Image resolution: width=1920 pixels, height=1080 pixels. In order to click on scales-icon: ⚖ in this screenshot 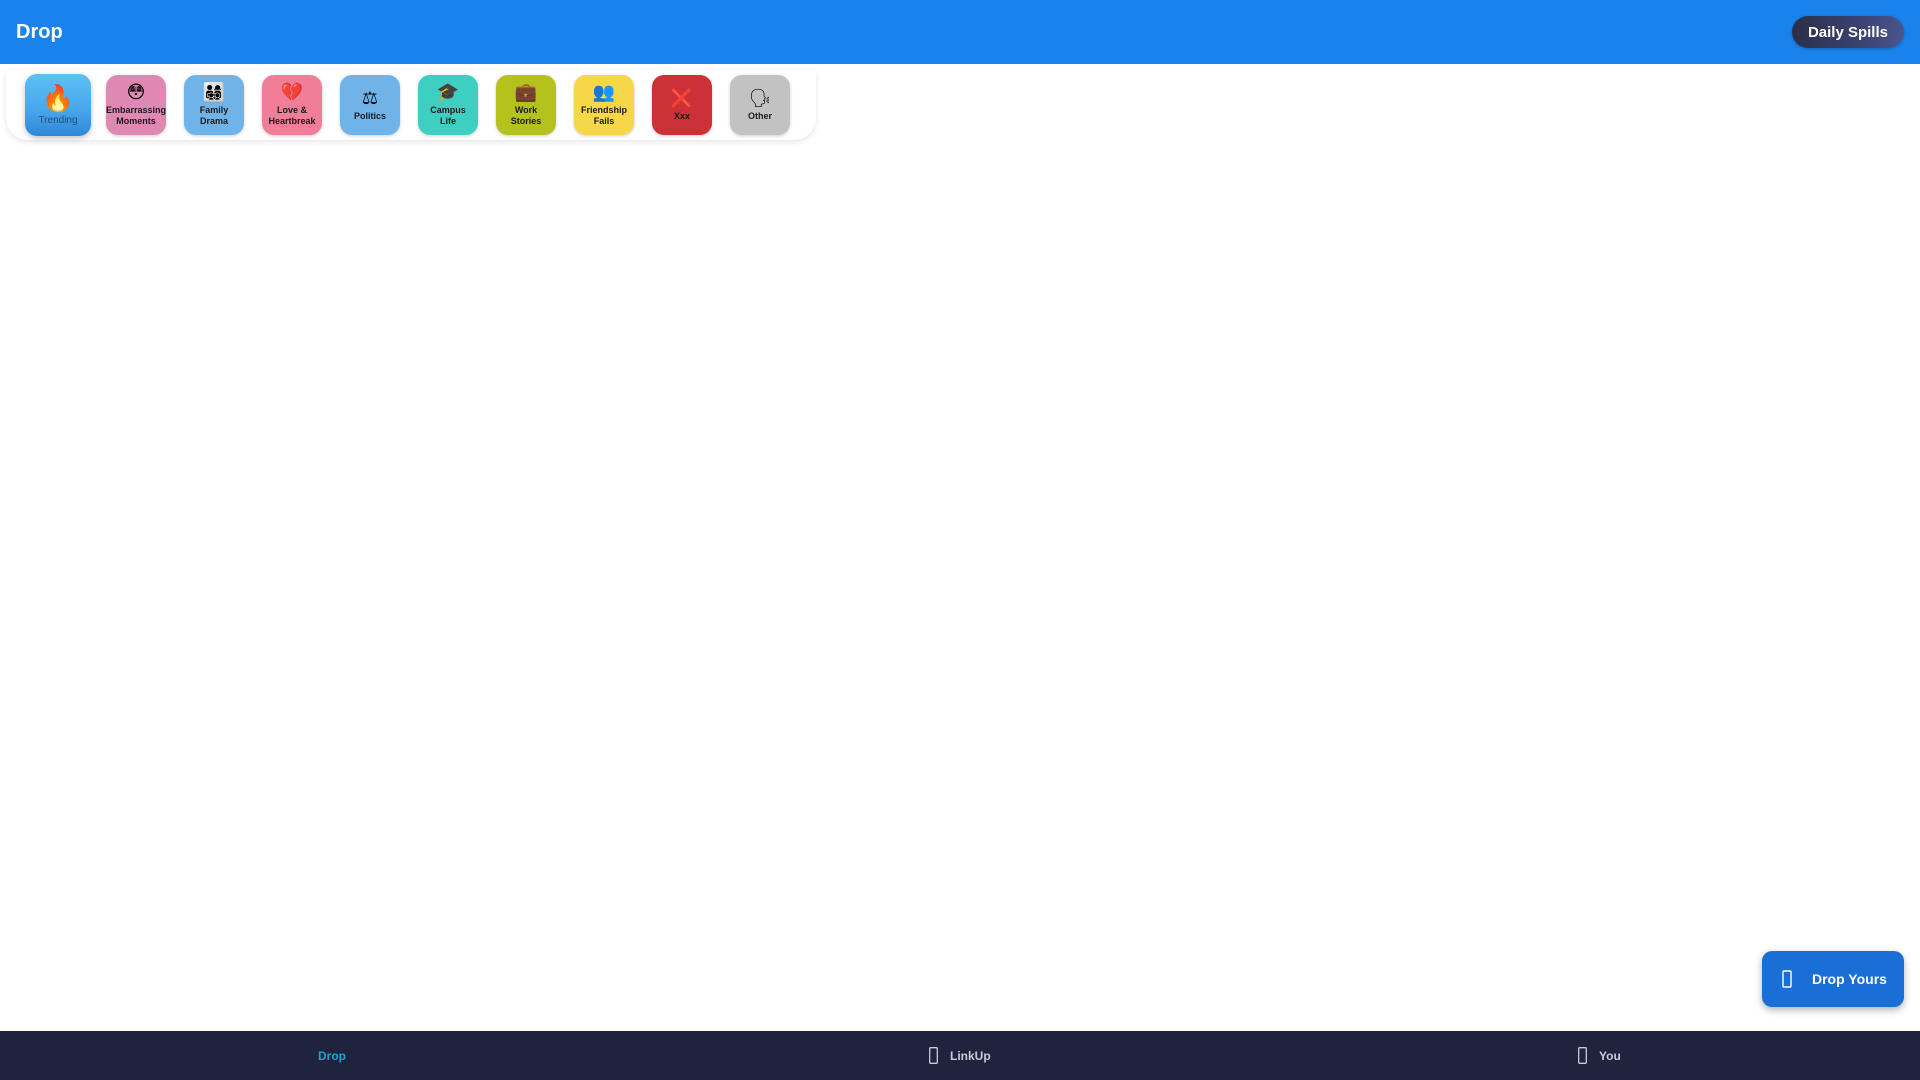, I will do `click(370, 98)`.